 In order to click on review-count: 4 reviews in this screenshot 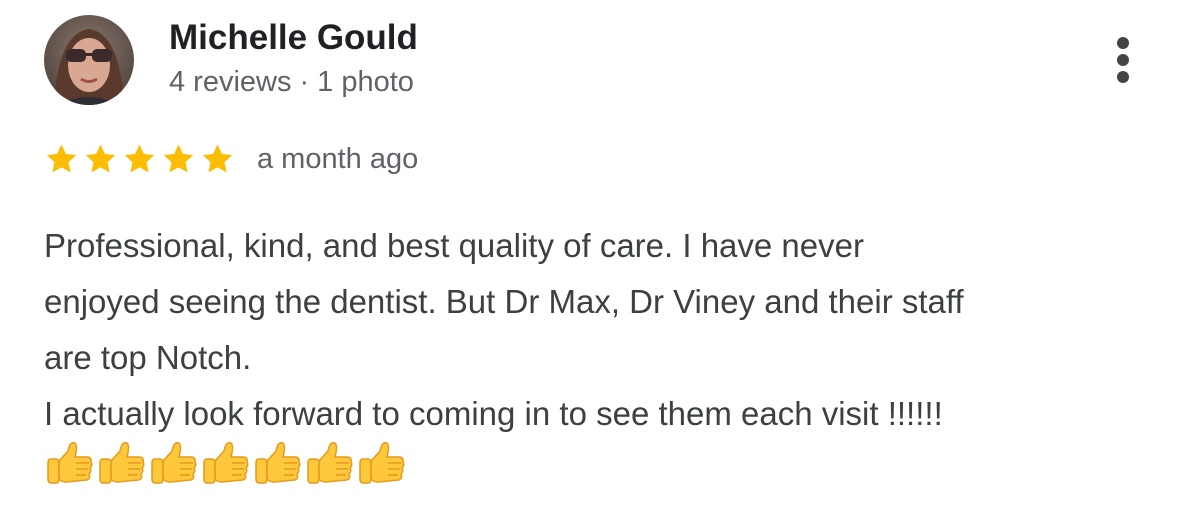, I will do `click(230, 82)`.